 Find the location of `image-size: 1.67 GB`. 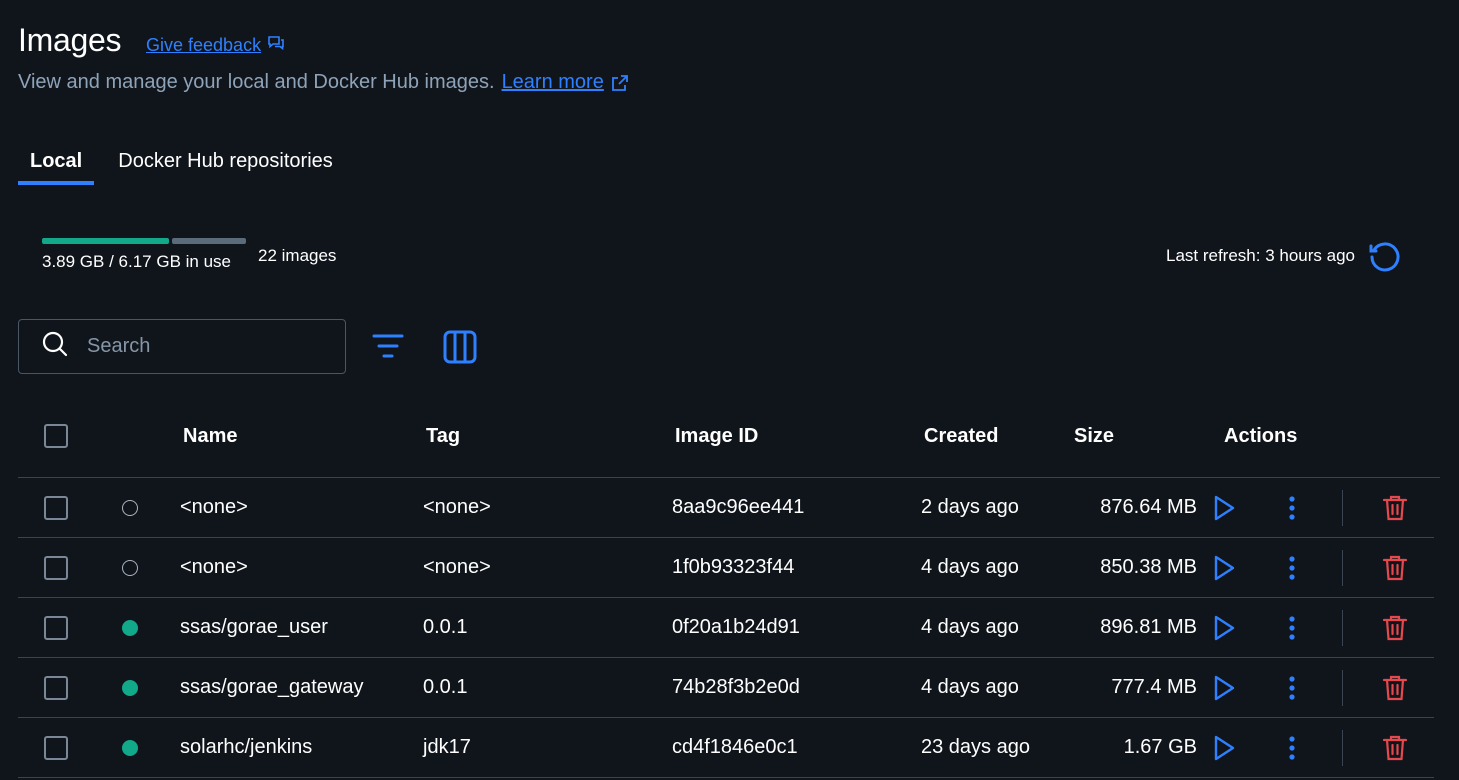

image-size: 1.67 GB is located at coordinates (1160, 747).